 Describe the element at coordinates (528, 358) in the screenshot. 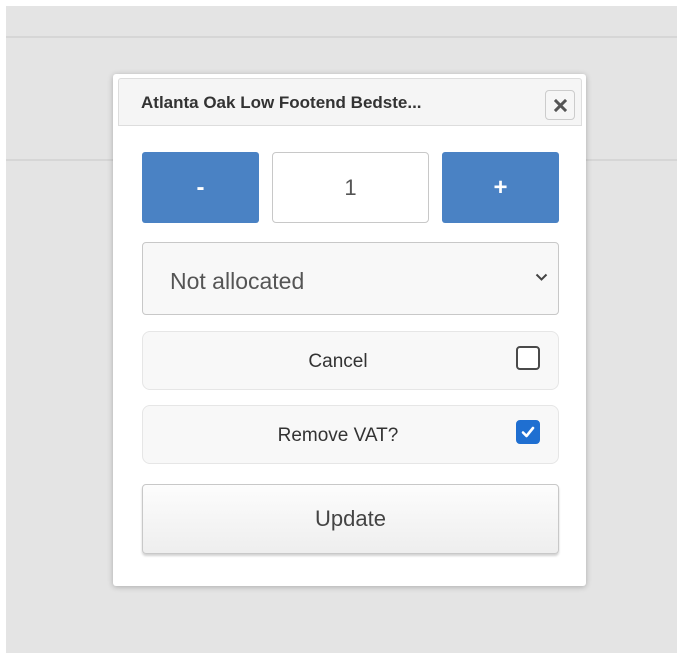

I see `cancel-checkbox` at that location.